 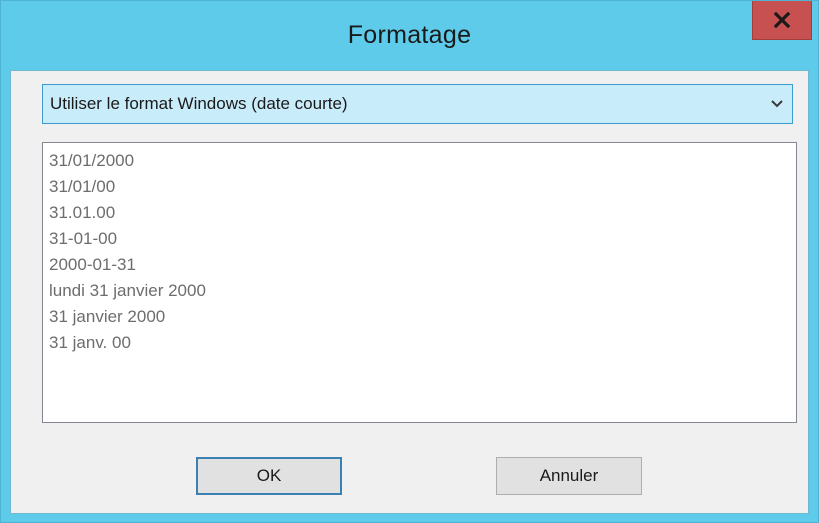 I want to click on close-button, so click(x=782, y=20).